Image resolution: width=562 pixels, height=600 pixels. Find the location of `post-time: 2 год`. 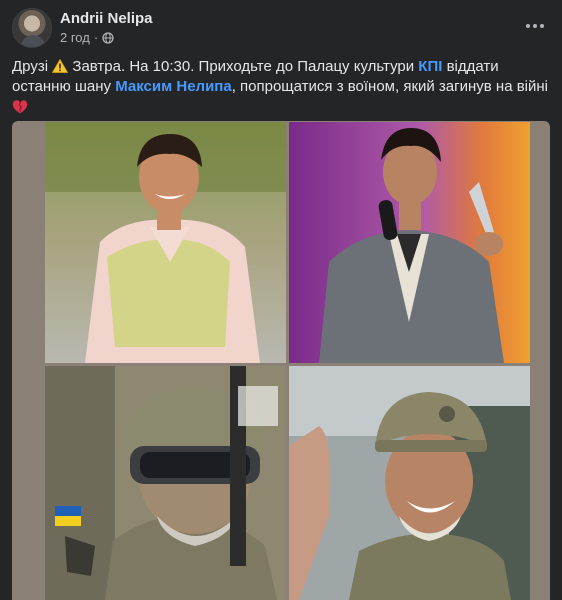

post-time: 2 год is located at coordinates (75, 37).